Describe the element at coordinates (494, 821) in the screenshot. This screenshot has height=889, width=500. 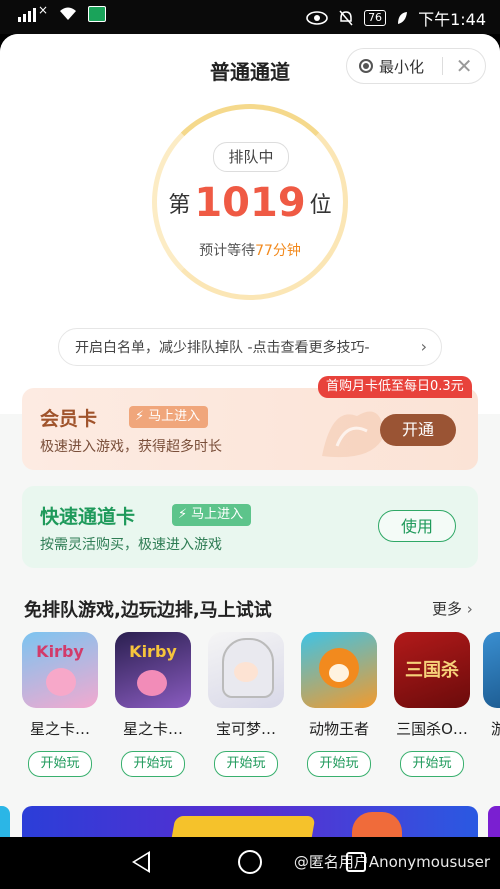
I see `banner-next-peek` at that location.